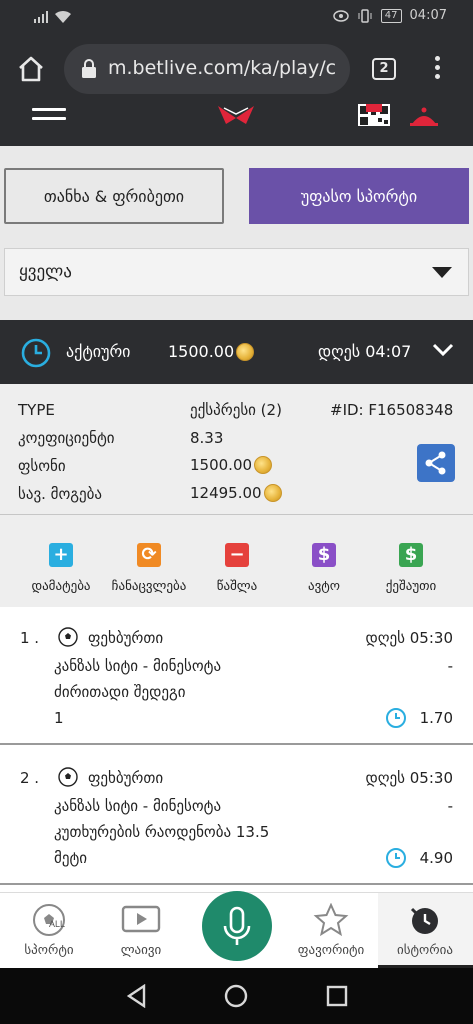 This screenshot has width=473, height=1024. I want to click on delete-action-button: − წაშლა, so click(237, 568).